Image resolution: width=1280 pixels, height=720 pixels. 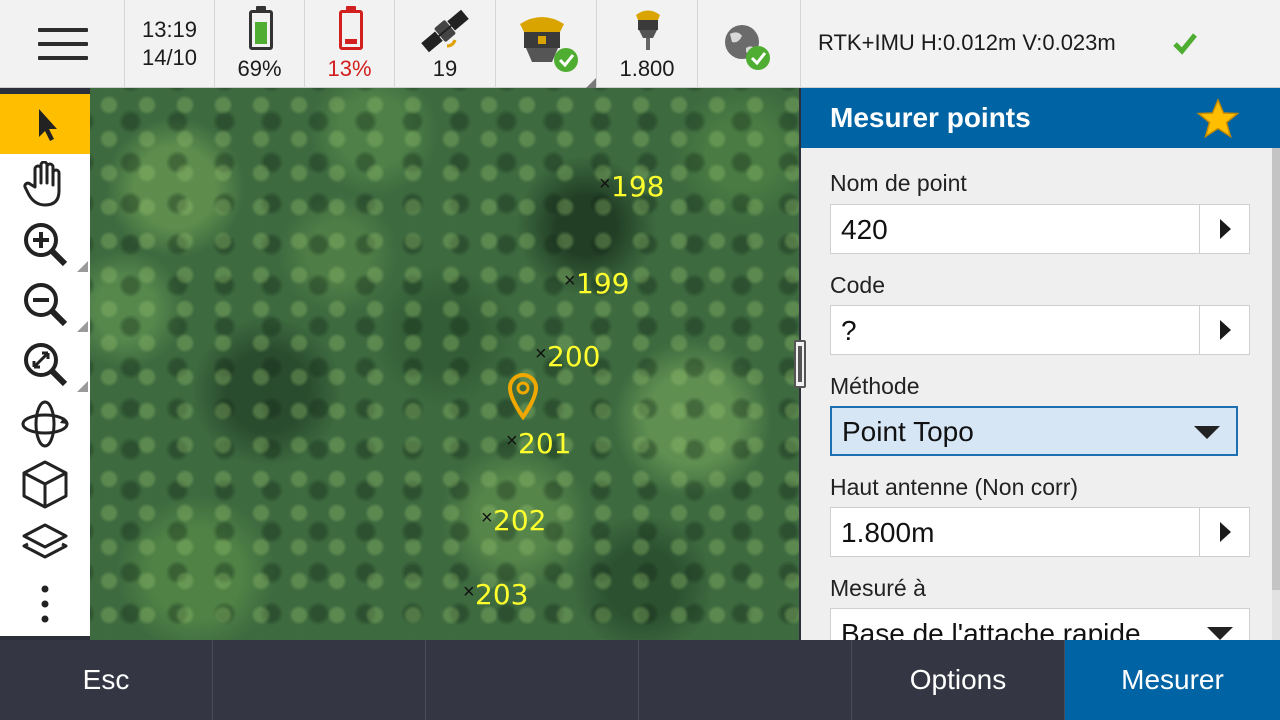 I want to click on panel-resize-handle, so click(x=800, y=364).